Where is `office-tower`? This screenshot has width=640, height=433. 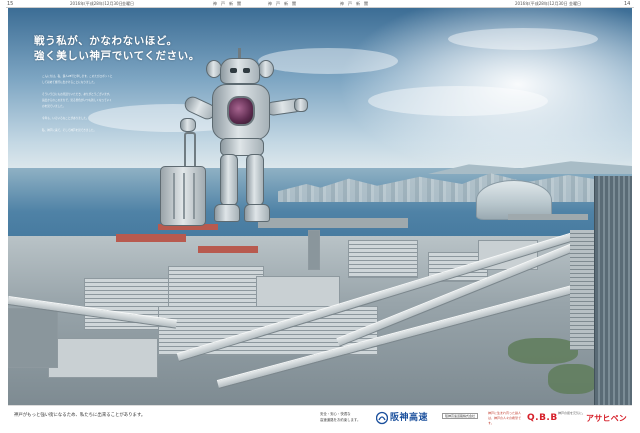
office-tower is located at coordinates (613, 290).